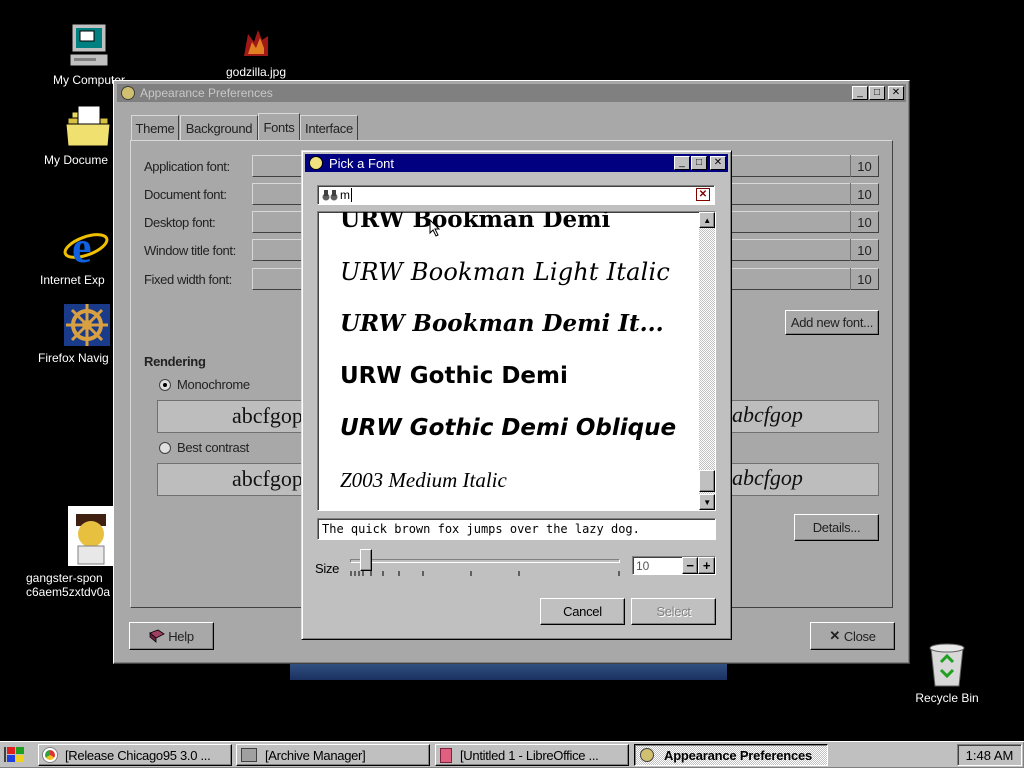 The image size is (1024, 768). What do you see at coordinates (699, 163) in the screenshot?
I see `dialog-maximize-button: □` at bounding box center [699, 163].